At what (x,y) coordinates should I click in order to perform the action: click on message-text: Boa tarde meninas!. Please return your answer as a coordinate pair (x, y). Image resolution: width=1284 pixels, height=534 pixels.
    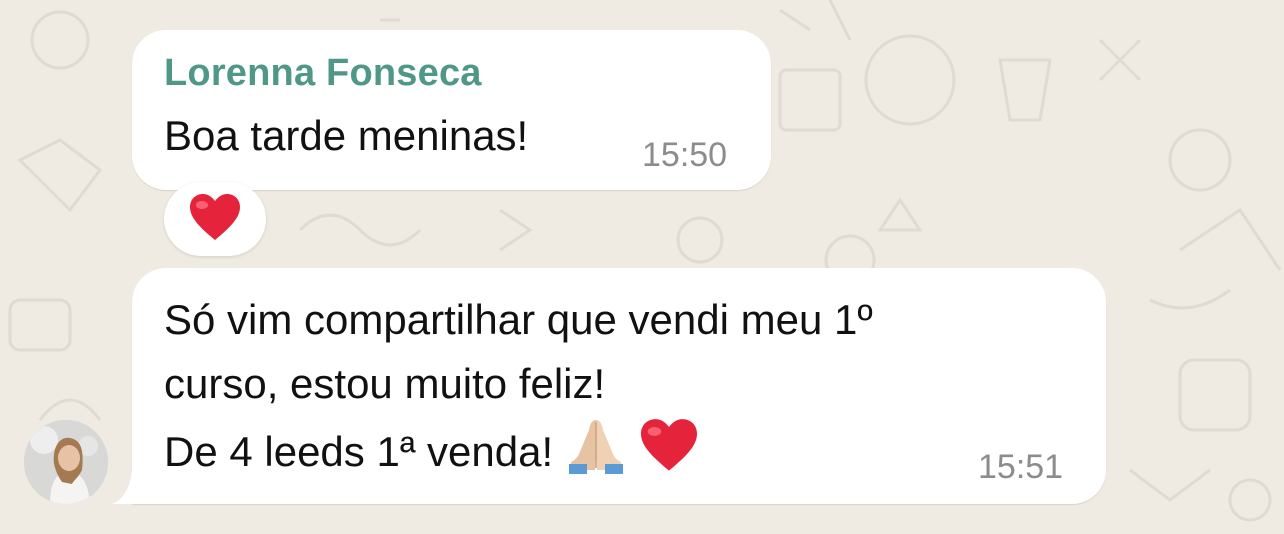
    Looking at the image, I should click on (346, 135).